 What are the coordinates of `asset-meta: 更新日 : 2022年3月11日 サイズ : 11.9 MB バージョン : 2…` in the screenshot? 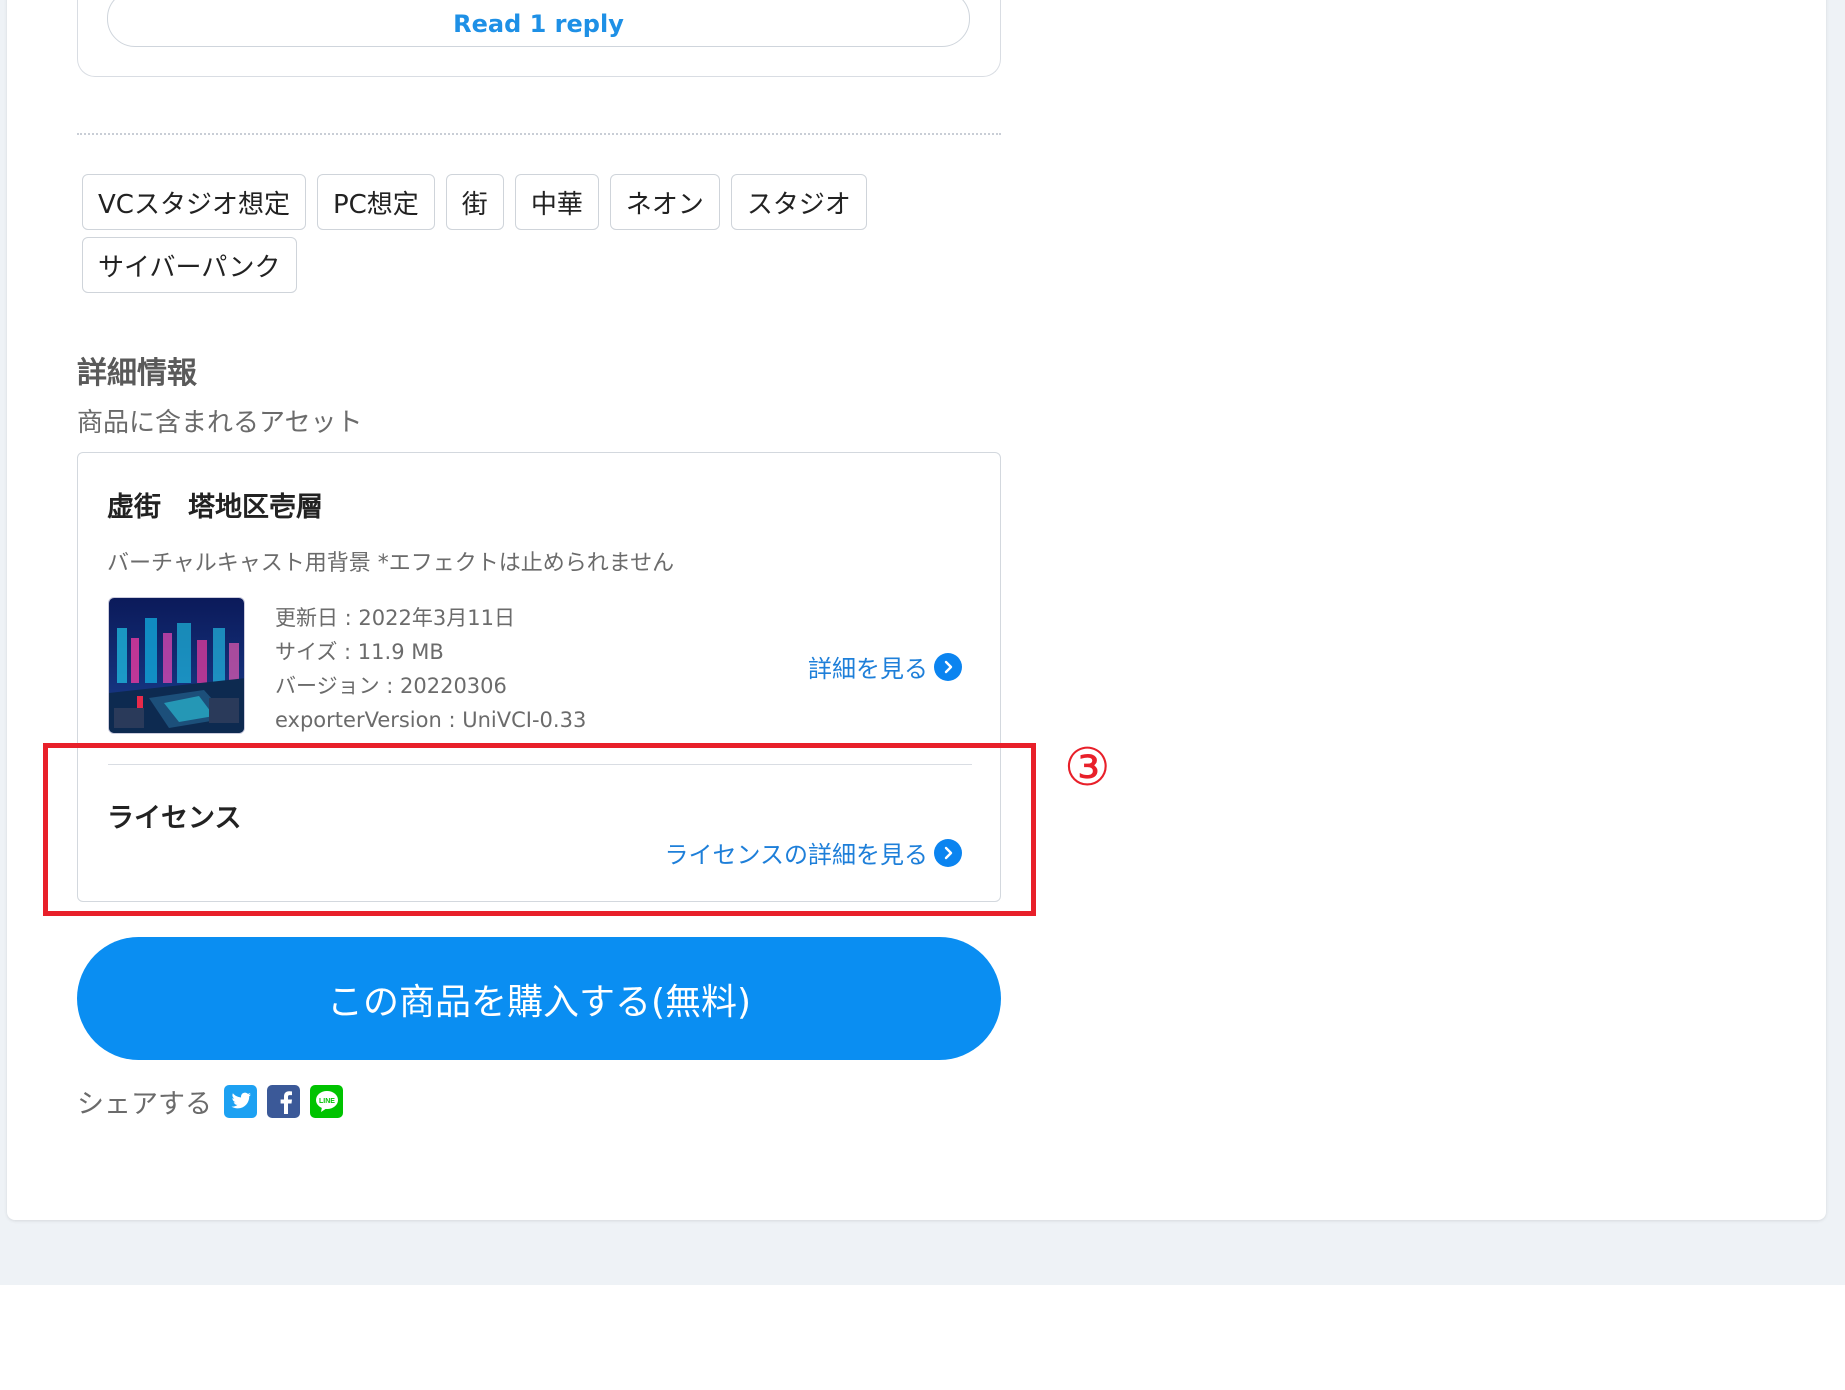 It's located at (430, 669).